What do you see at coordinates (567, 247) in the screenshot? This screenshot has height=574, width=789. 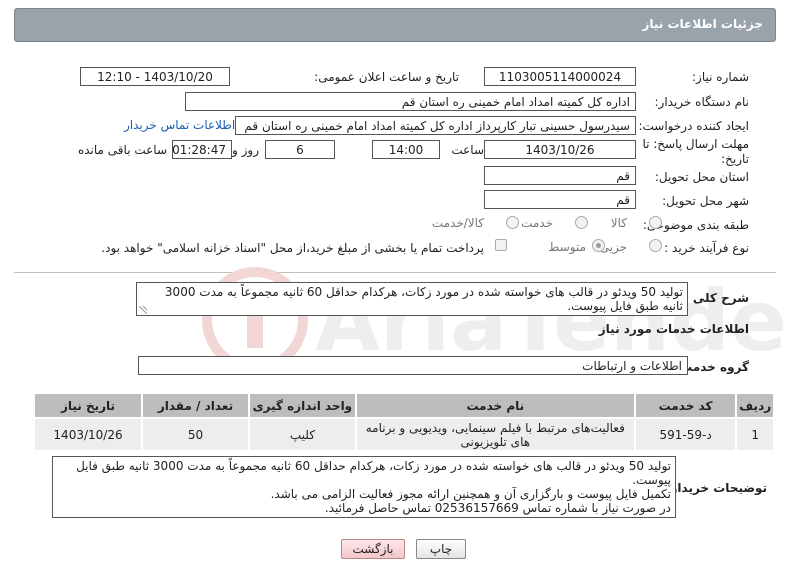 I see `process-medium-label: متوسط` at bounding box center [567, 247].